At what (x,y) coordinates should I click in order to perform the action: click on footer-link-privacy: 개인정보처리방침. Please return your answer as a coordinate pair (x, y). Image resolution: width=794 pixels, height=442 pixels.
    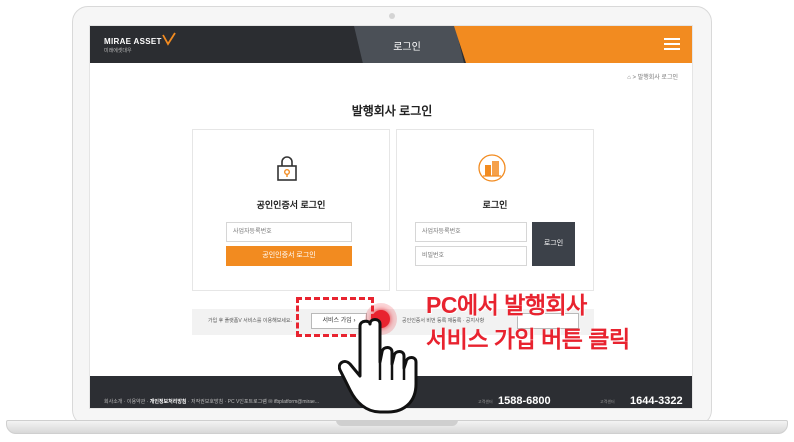
    Looking at the image, I should click on (168, 402).